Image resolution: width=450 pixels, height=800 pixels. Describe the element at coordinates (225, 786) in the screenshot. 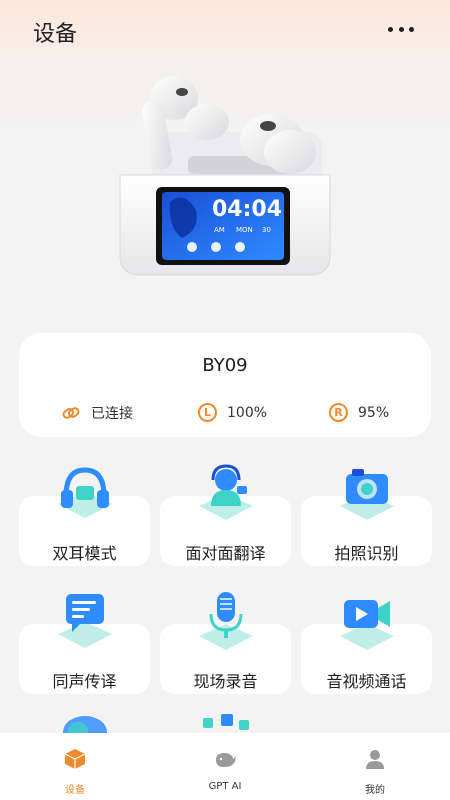

I see `nav-label: GPT AI` at that location.